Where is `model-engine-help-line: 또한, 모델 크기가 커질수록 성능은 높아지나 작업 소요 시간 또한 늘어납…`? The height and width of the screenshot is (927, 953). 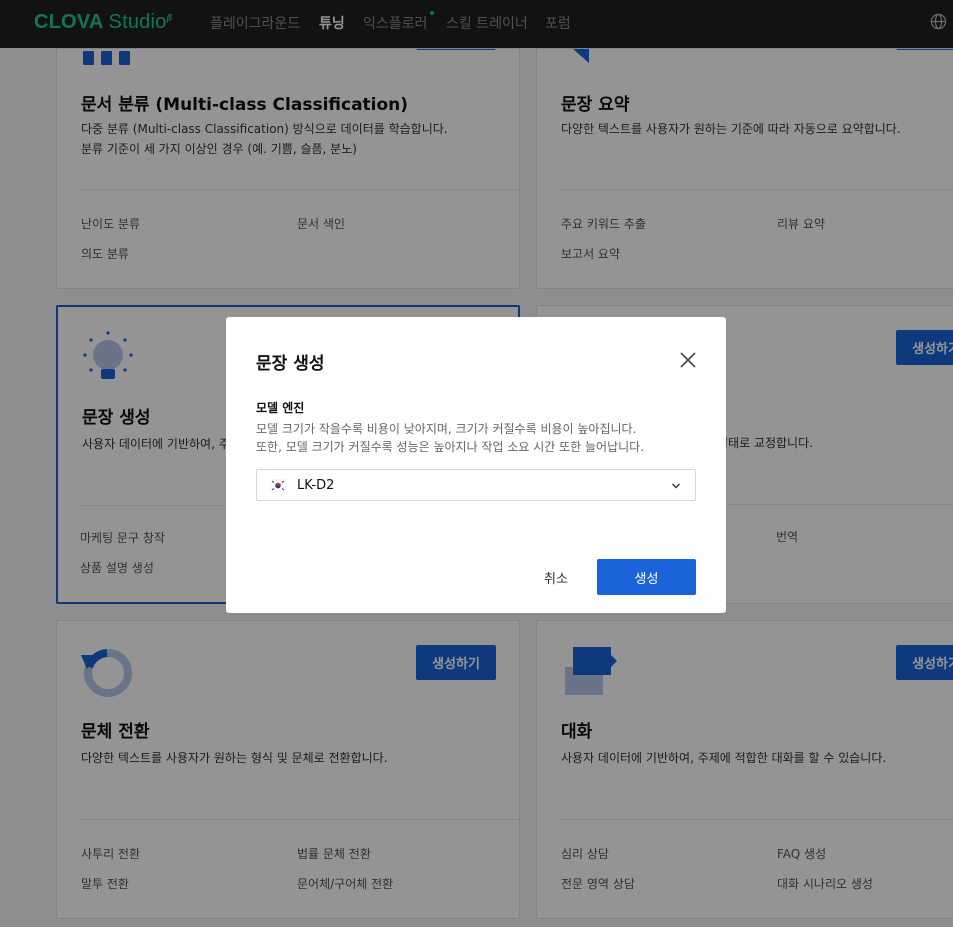 model-engine-help-line: 또한, 모델 크기가 커질수록 성능은 높아지나 작업 소요 시간 또한 늘어납… is located at coordinates (450, 447).